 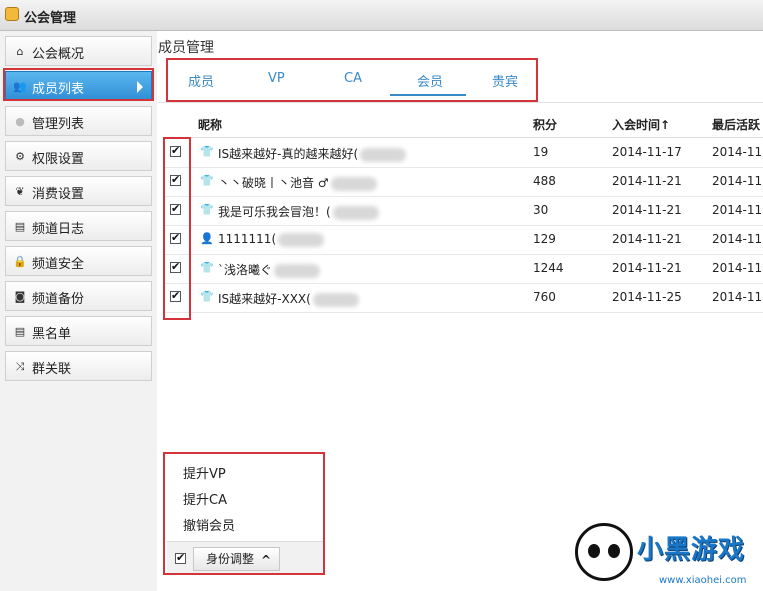 What do you see at coordinates (265, 560) in the screenshot?
I see `chevron-up-icon: ^` at bounding box center [265, 560].